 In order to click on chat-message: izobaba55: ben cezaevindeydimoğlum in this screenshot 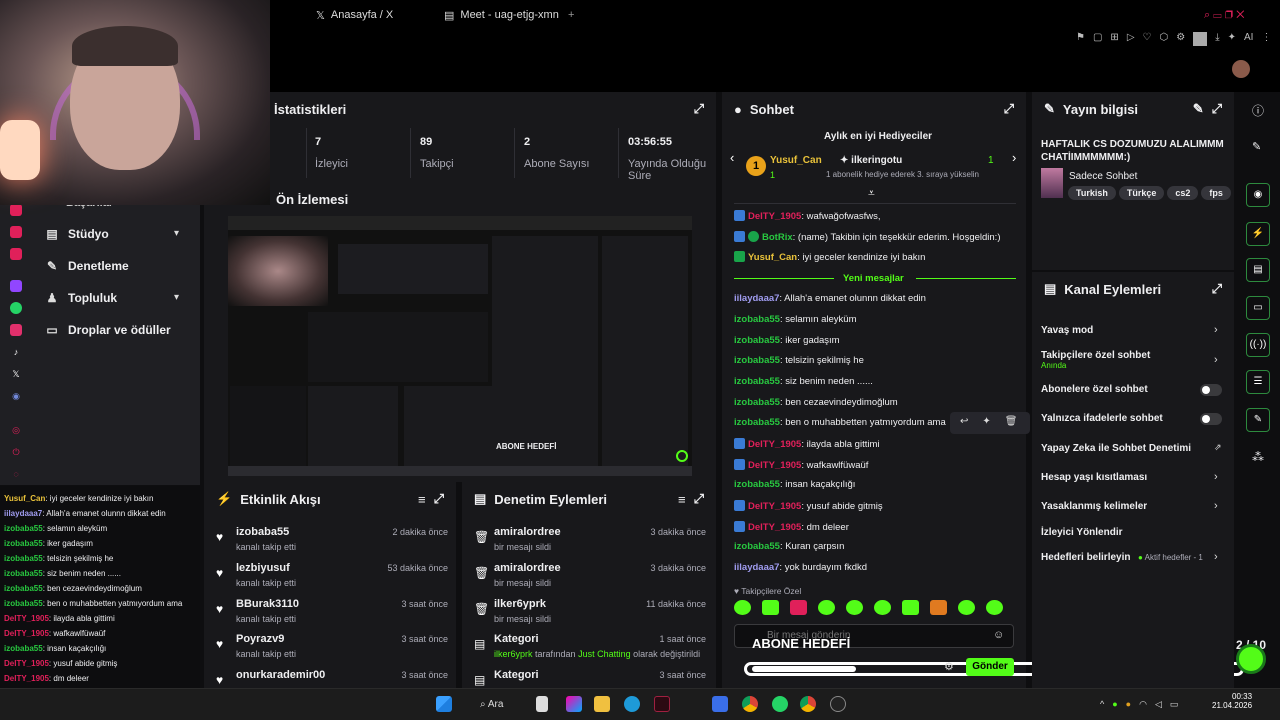, I will do `click(816, 402)`.